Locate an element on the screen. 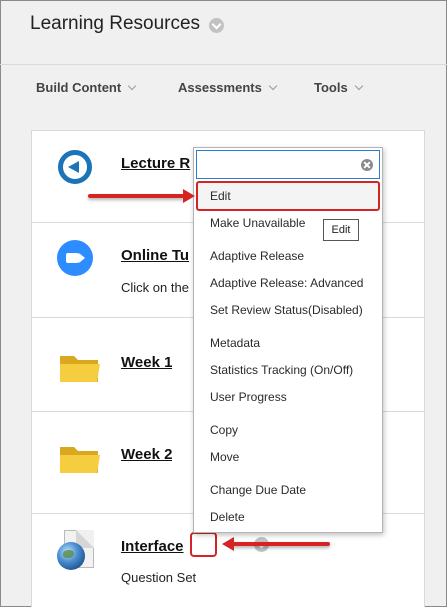  page-title: Learning Resources is located at coordinates (115, 23).